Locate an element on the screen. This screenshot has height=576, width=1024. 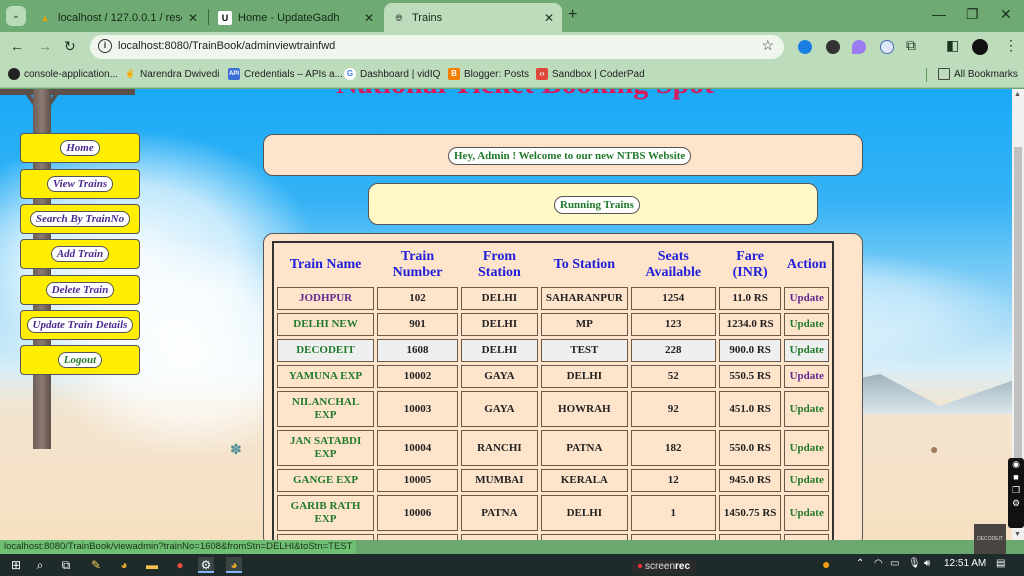
bookmark-item: ✌ Narendra Dwivedi is located at coordinates (171, 74).